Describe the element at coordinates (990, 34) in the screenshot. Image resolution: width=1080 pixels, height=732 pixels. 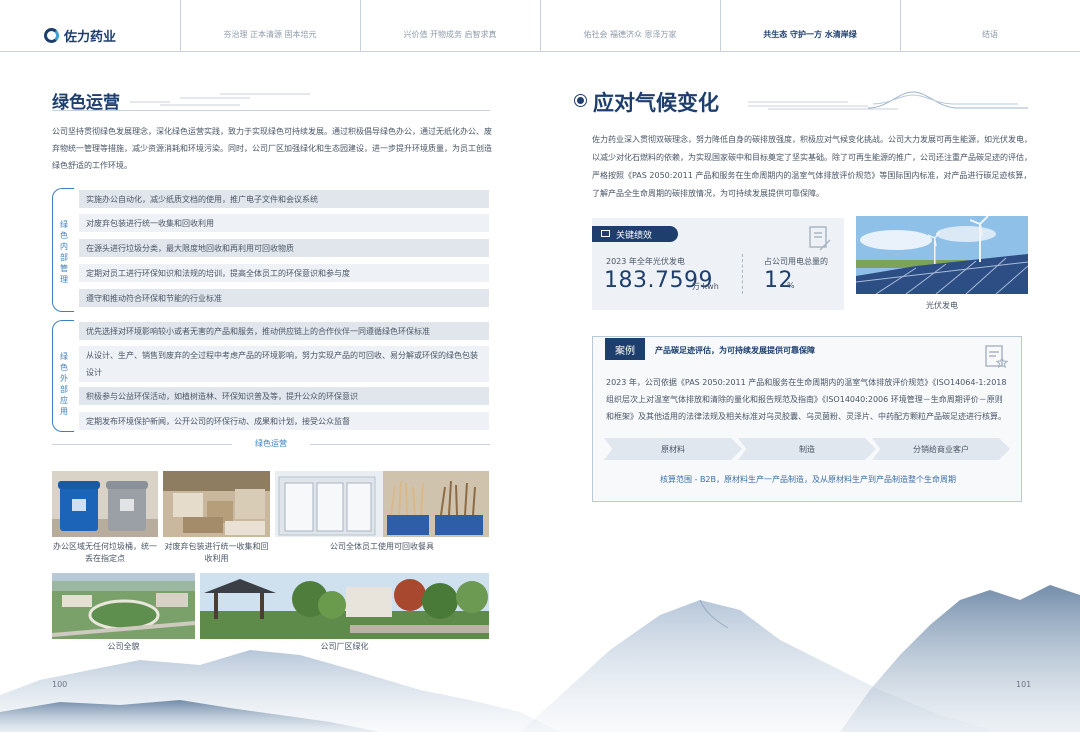
I see `nav-tab-conclusion: 结语` at that location.